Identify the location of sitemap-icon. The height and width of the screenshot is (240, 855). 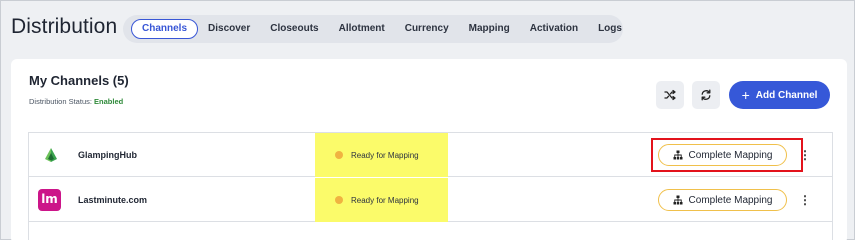
(678, 200).